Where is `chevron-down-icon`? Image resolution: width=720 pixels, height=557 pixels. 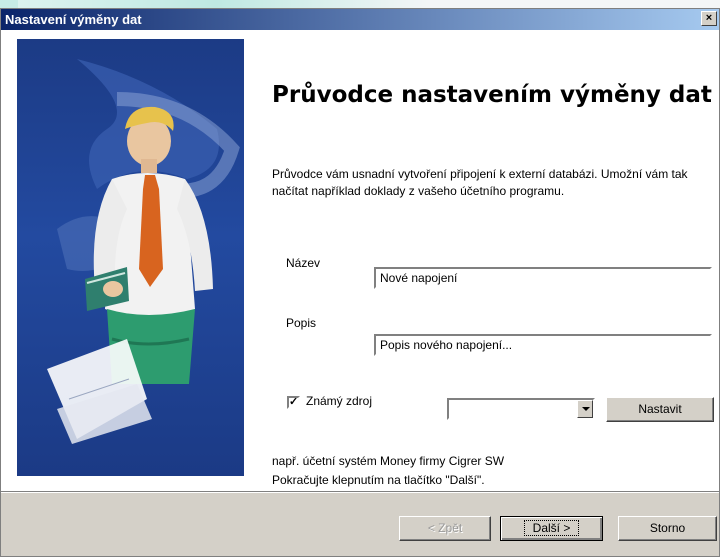
chevron-down-icon is located at coordinates (585, 409).